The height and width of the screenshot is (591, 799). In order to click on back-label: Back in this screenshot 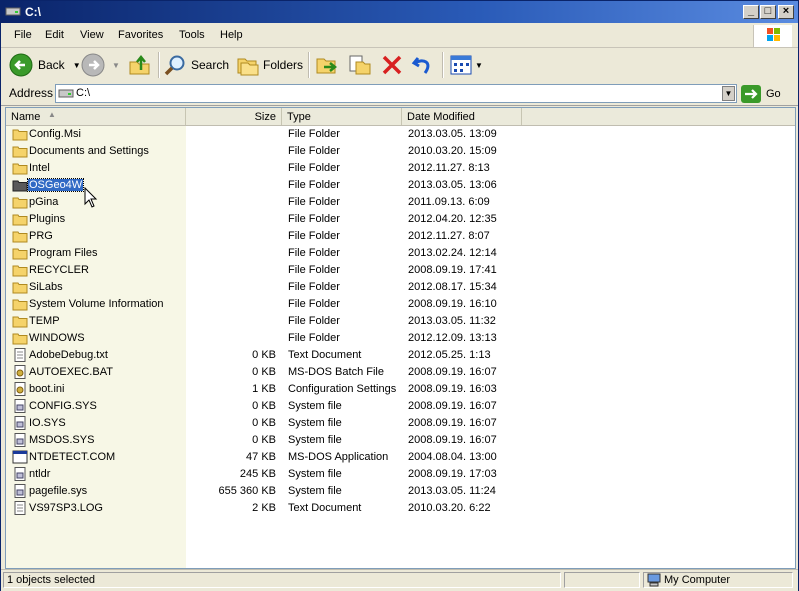, I will do `click(51, 65)`.